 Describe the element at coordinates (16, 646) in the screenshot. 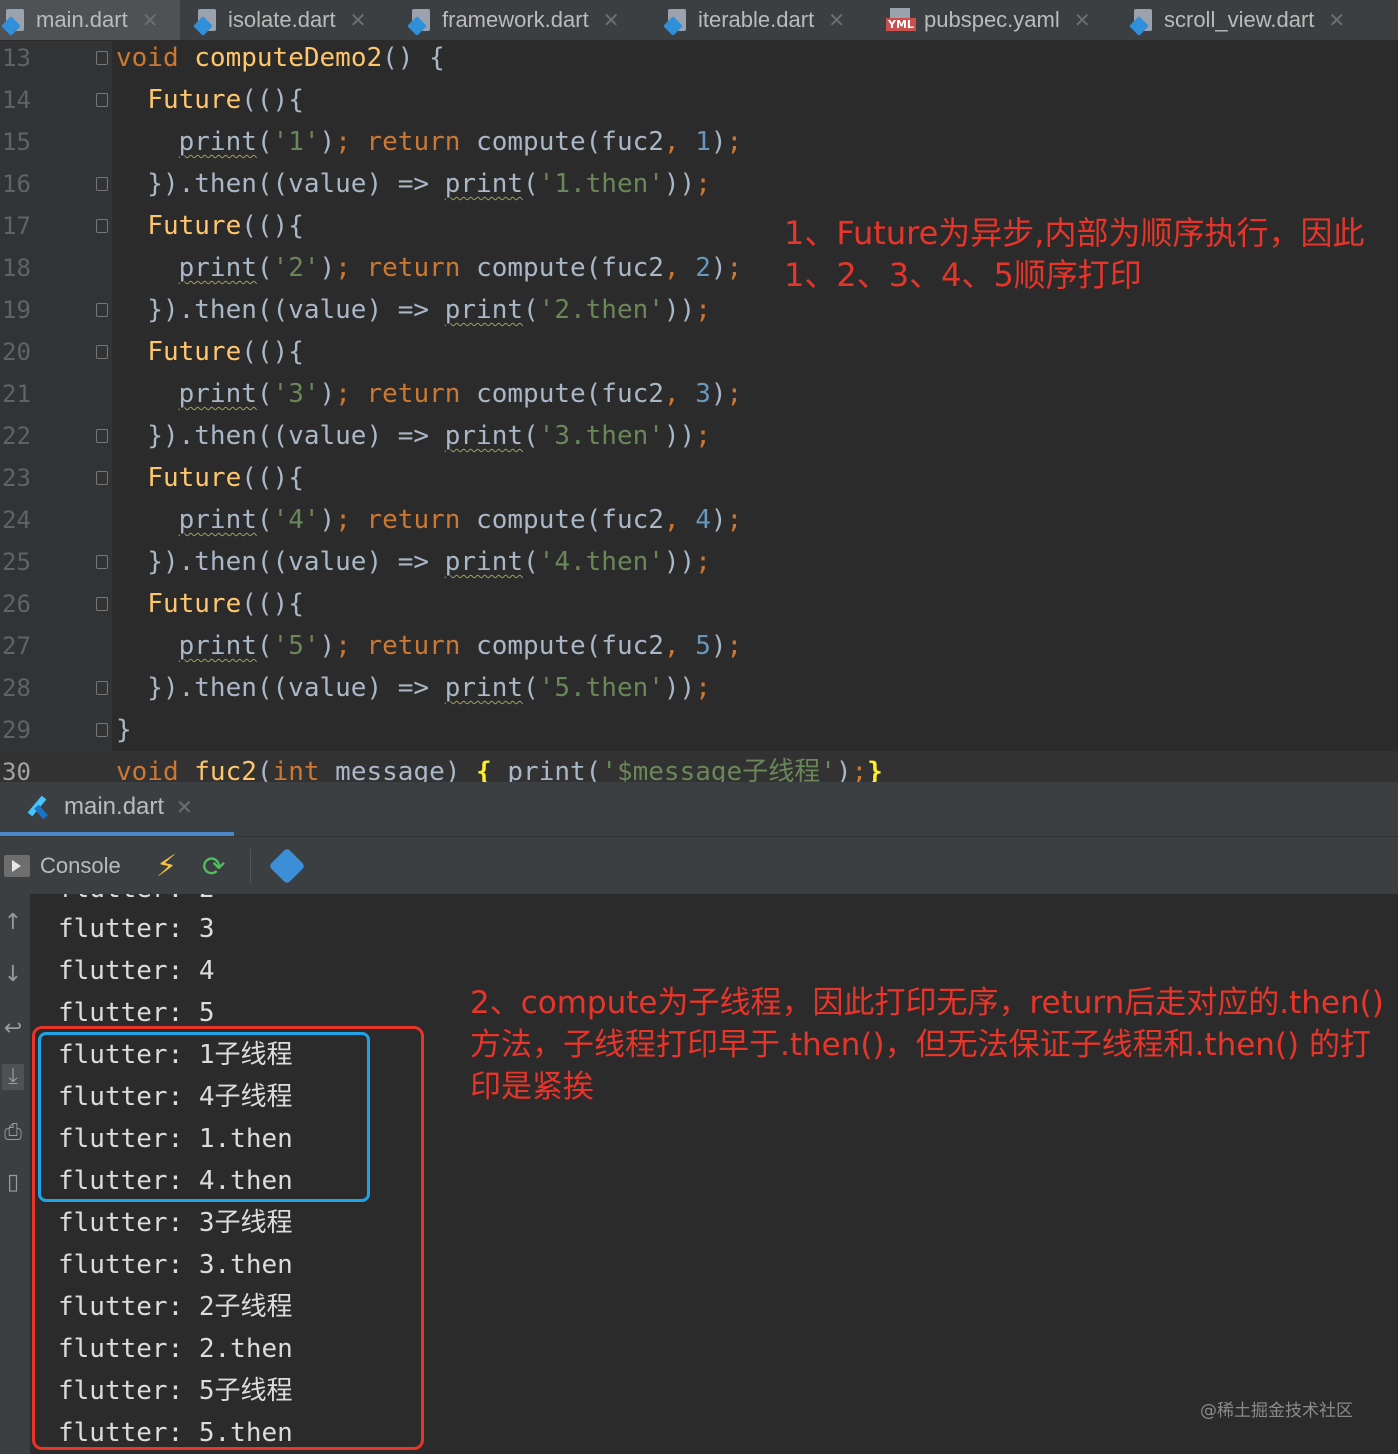

I see `line-number: 27` at that location.